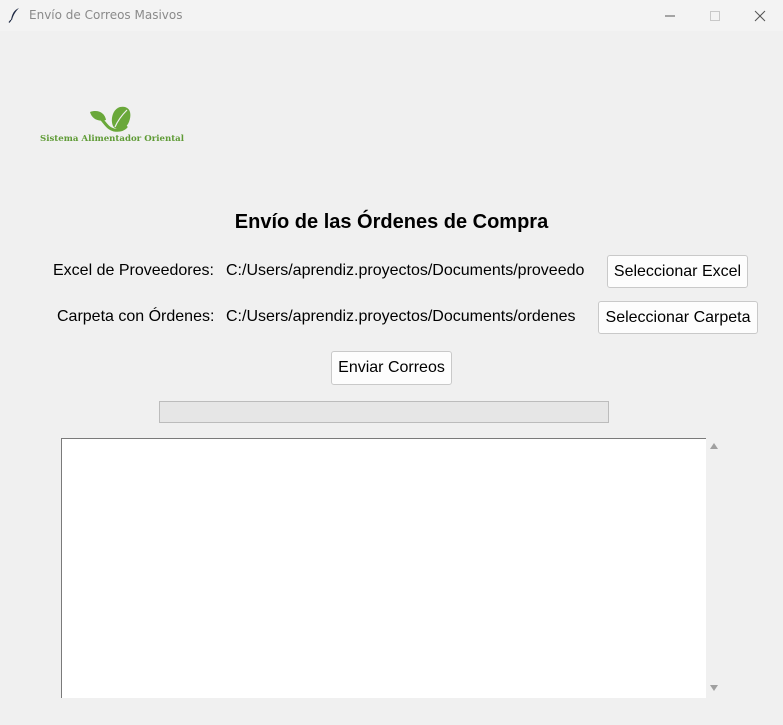 The height and width of the screenshot is (725, 783). I want to click on log-scrollbar, so click(714, 568).